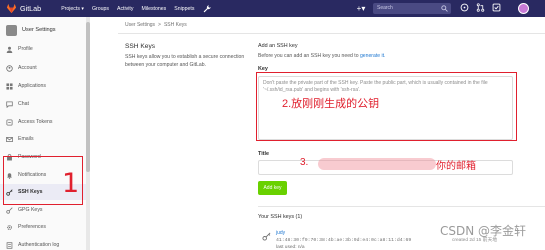  Describe the element at coordinates (207, 8) in the screenshot. I see `wrench-icon` at that location.